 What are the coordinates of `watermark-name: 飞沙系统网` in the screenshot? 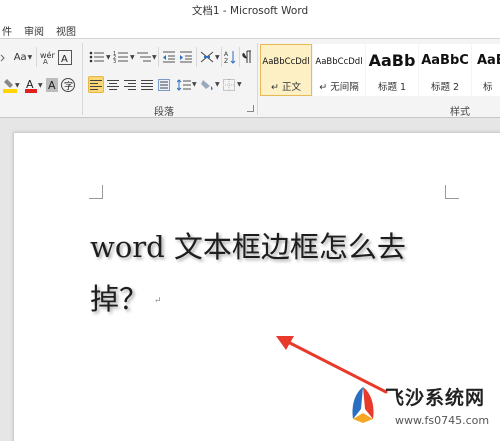 It's located at (435, 398).